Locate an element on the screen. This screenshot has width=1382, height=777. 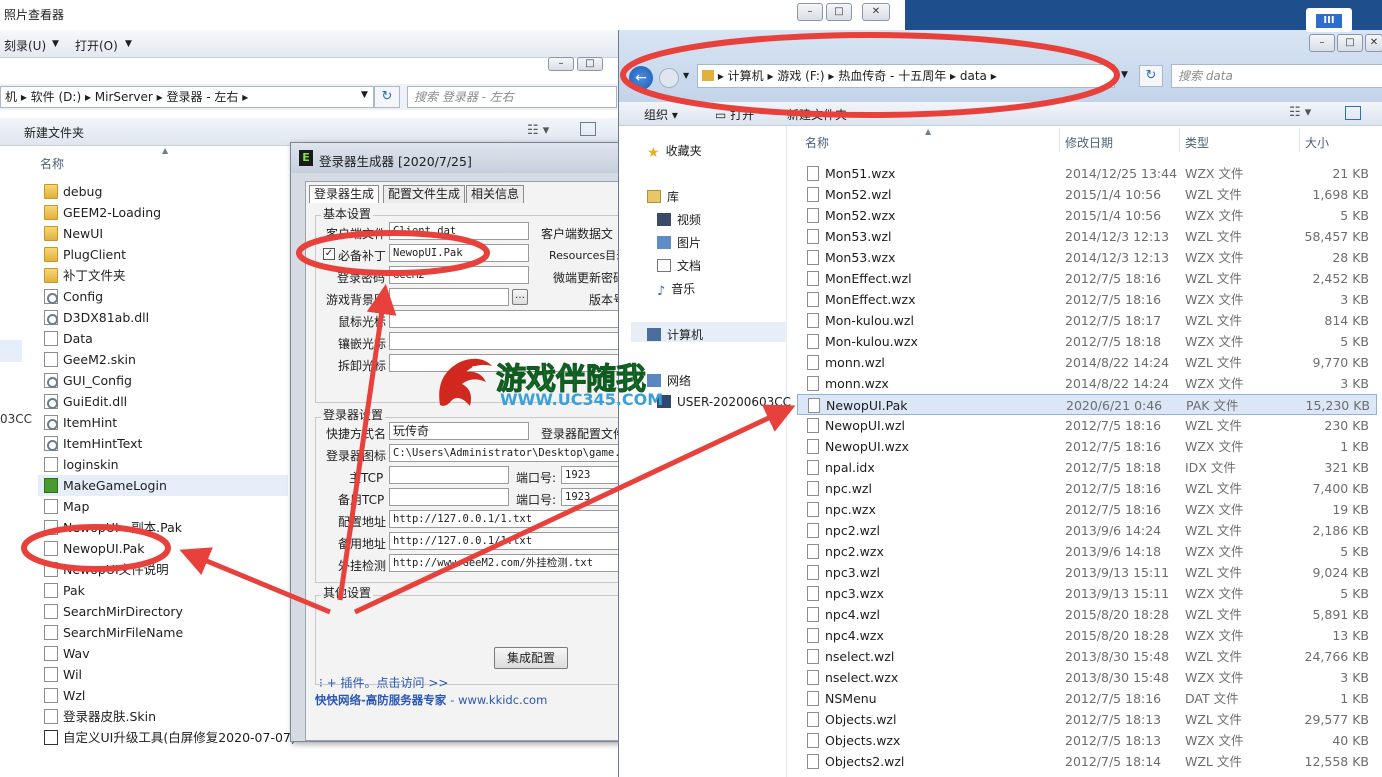
footer-brand: 快快网络-高防服务器专家 - www.kkidc.com is located at coordinates (431, 700).